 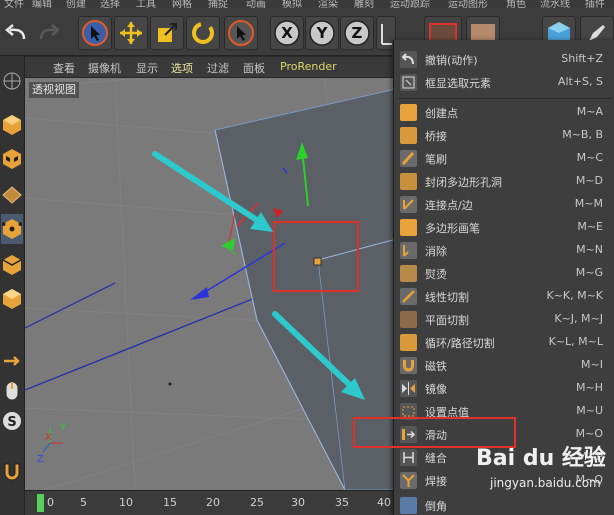 I want to click on viewport-menu-view: 查看, so click(x=64, y=68).